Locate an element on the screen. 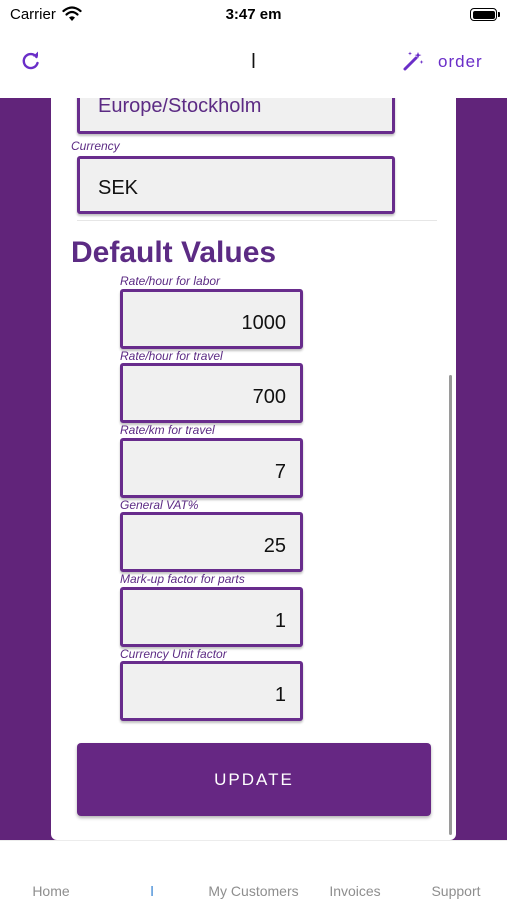 The height and width of the screenshot is (900, 507). navigation-bar: l order is located at coordinates (253, 64).